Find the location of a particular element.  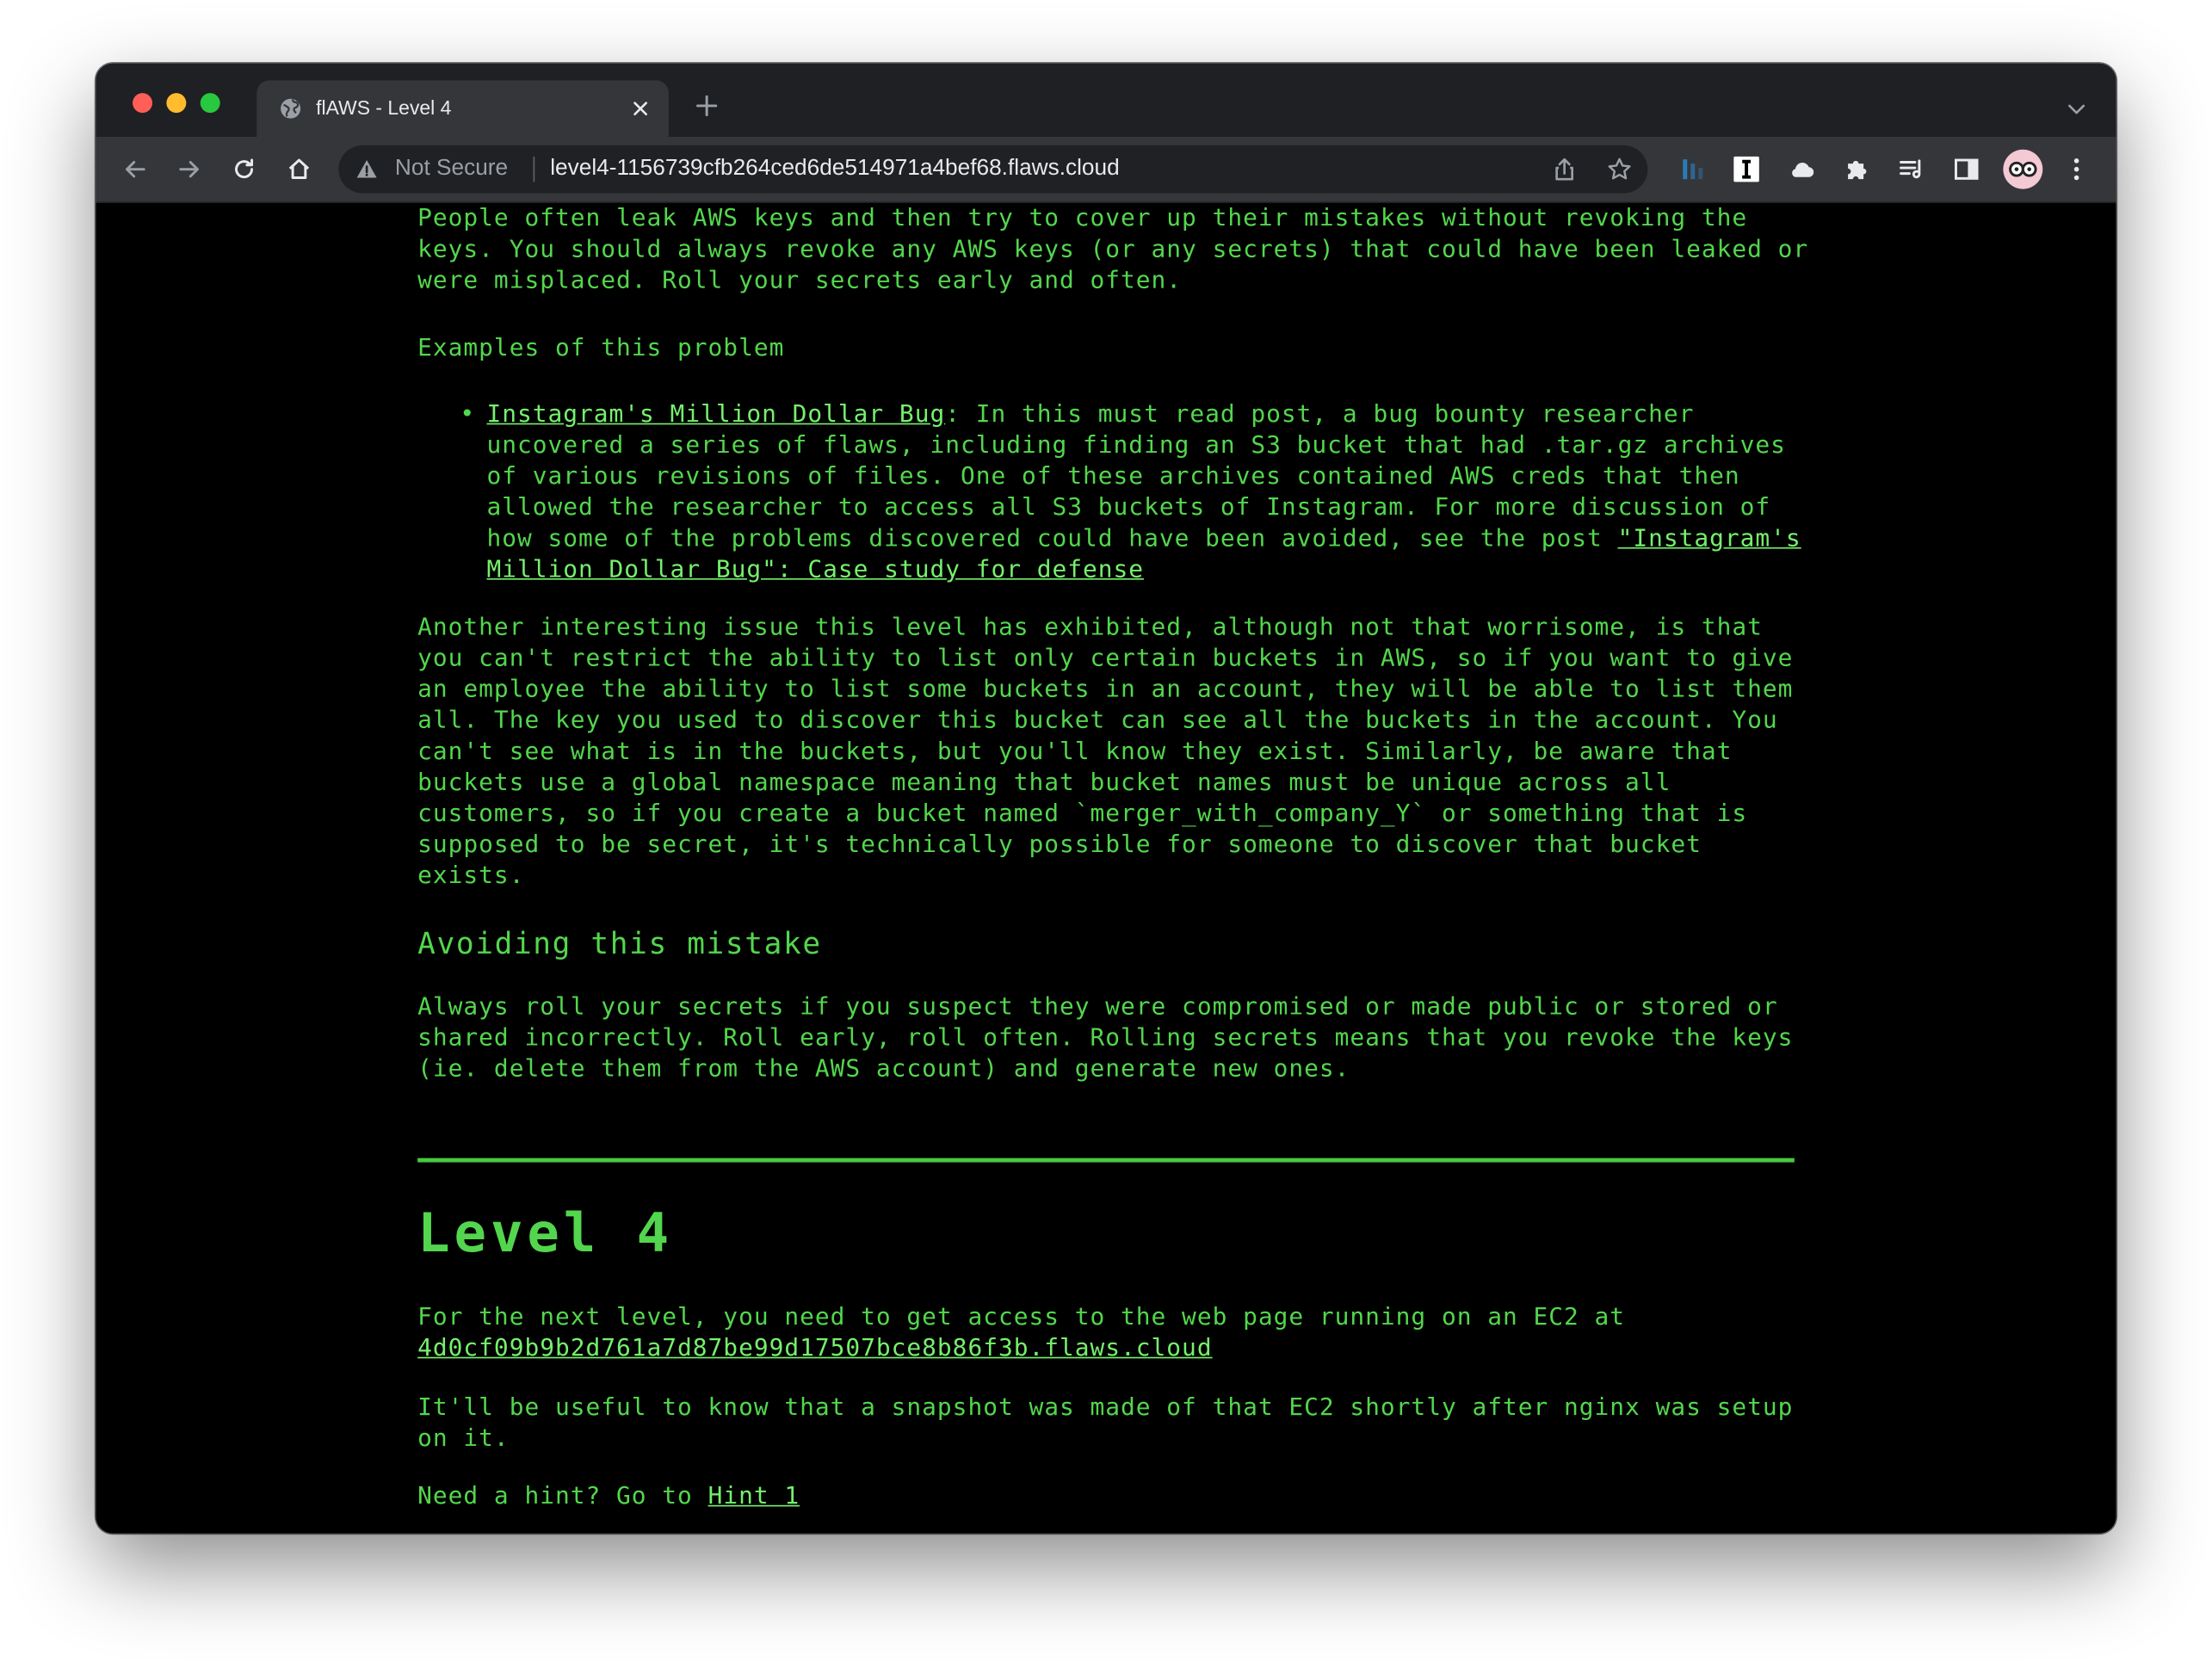

hint-paragraph: Need a hint? Go to Hint 1 is located at coordinates (1115, 1496).